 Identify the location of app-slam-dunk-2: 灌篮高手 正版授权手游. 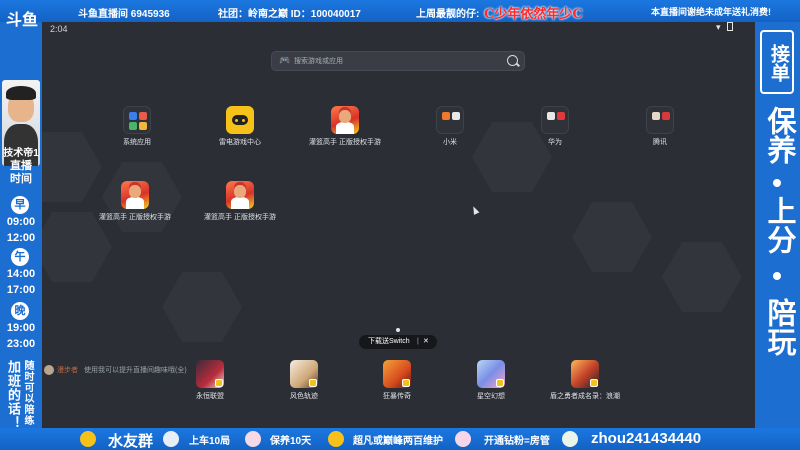
(135, 206).